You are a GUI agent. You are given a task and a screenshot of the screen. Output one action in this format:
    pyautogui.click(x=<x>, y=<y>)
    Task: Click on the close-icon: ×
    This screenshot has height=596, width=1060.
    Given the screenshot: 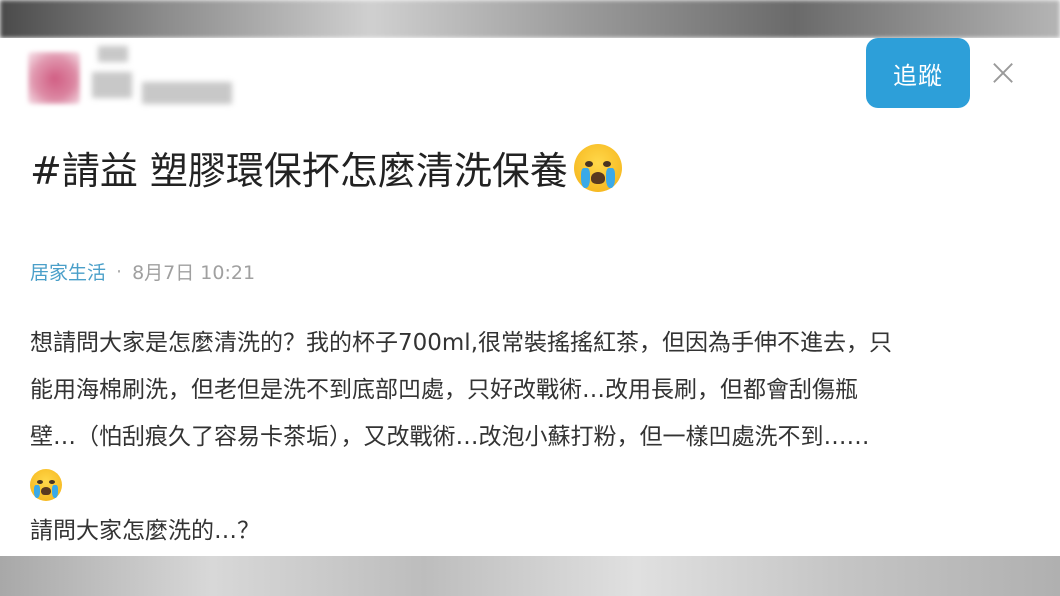 What is the action you would take?
    pyautogui.click(x=1003, y=72)
    